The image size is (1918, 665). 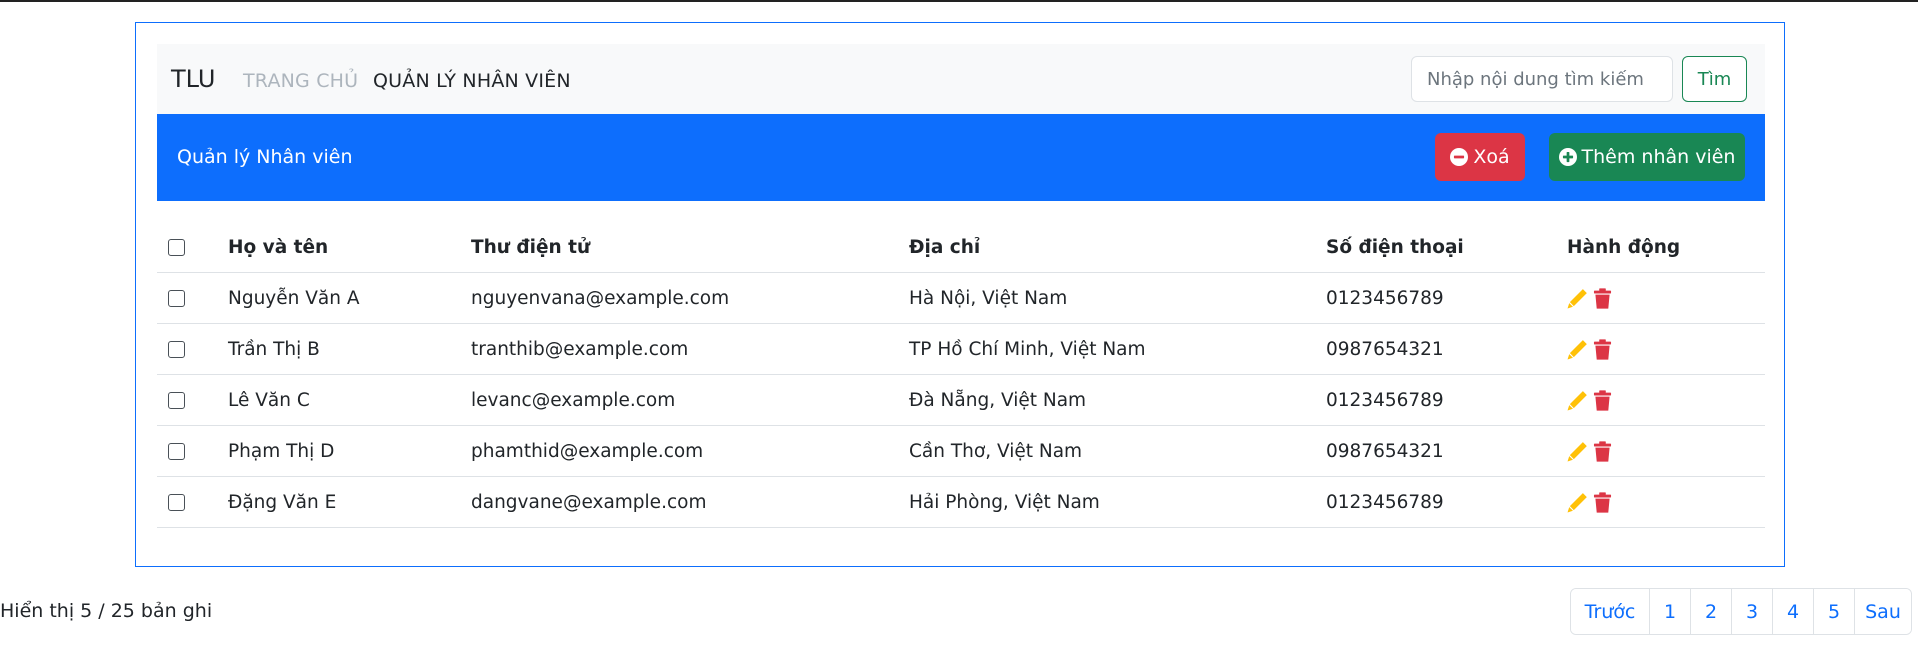 What do you see at coordinates (1714, 79) in the screenshot?
I see `search-button: Tìm` at bounding box center [1714, 79].